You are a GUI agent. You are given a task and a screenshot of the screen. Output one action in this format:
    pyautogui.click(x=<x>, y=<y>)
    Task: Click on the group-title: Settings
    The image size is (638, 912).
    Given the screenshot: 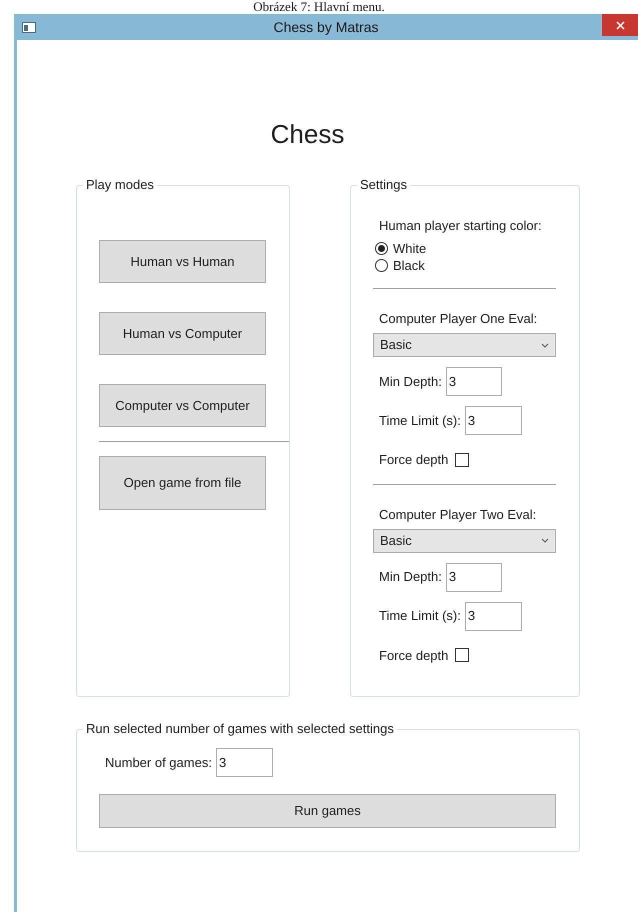 What is the action you would take?
    pyautogui.click(x=383, y=185)
    